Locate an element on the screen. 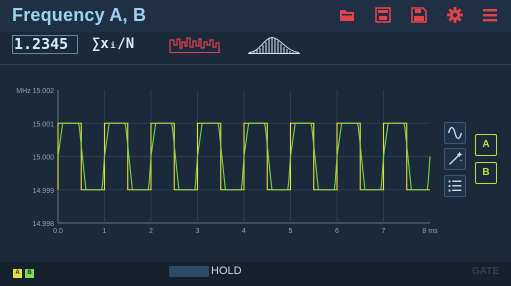 This screenshot has width=511, height=286. save-icon is located at coordinates (419, 15).